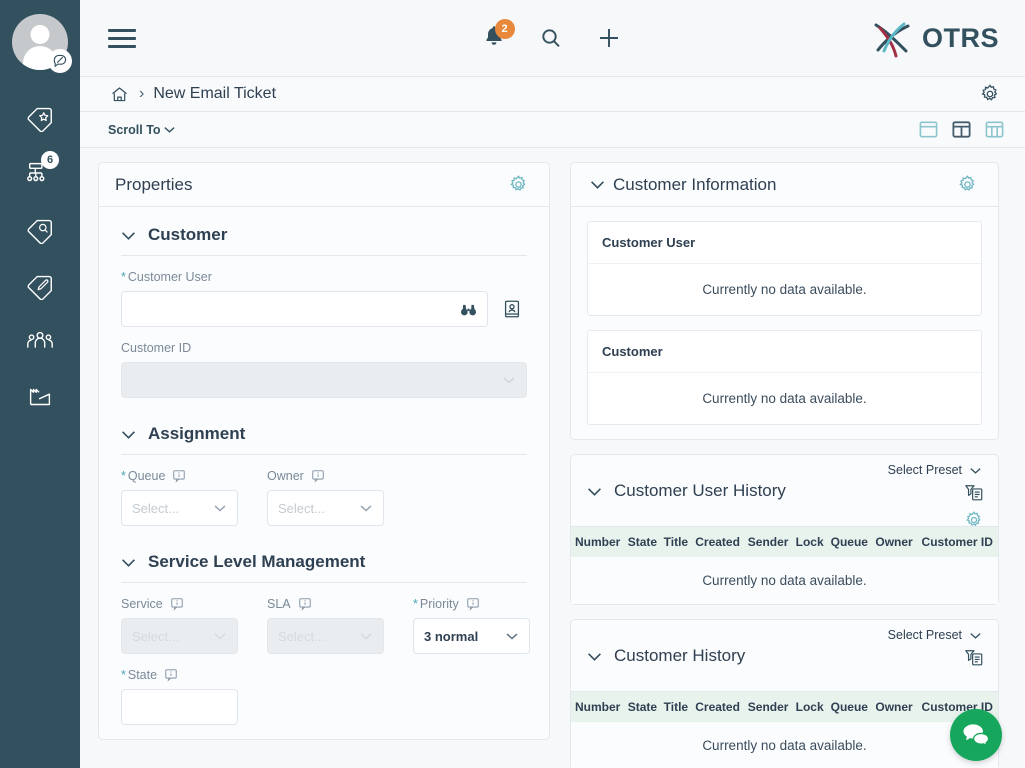 Image resolution: width=1025 pixels, height=768 pixels. I want to click on sidebar-nav: 6, so click(40, 257).